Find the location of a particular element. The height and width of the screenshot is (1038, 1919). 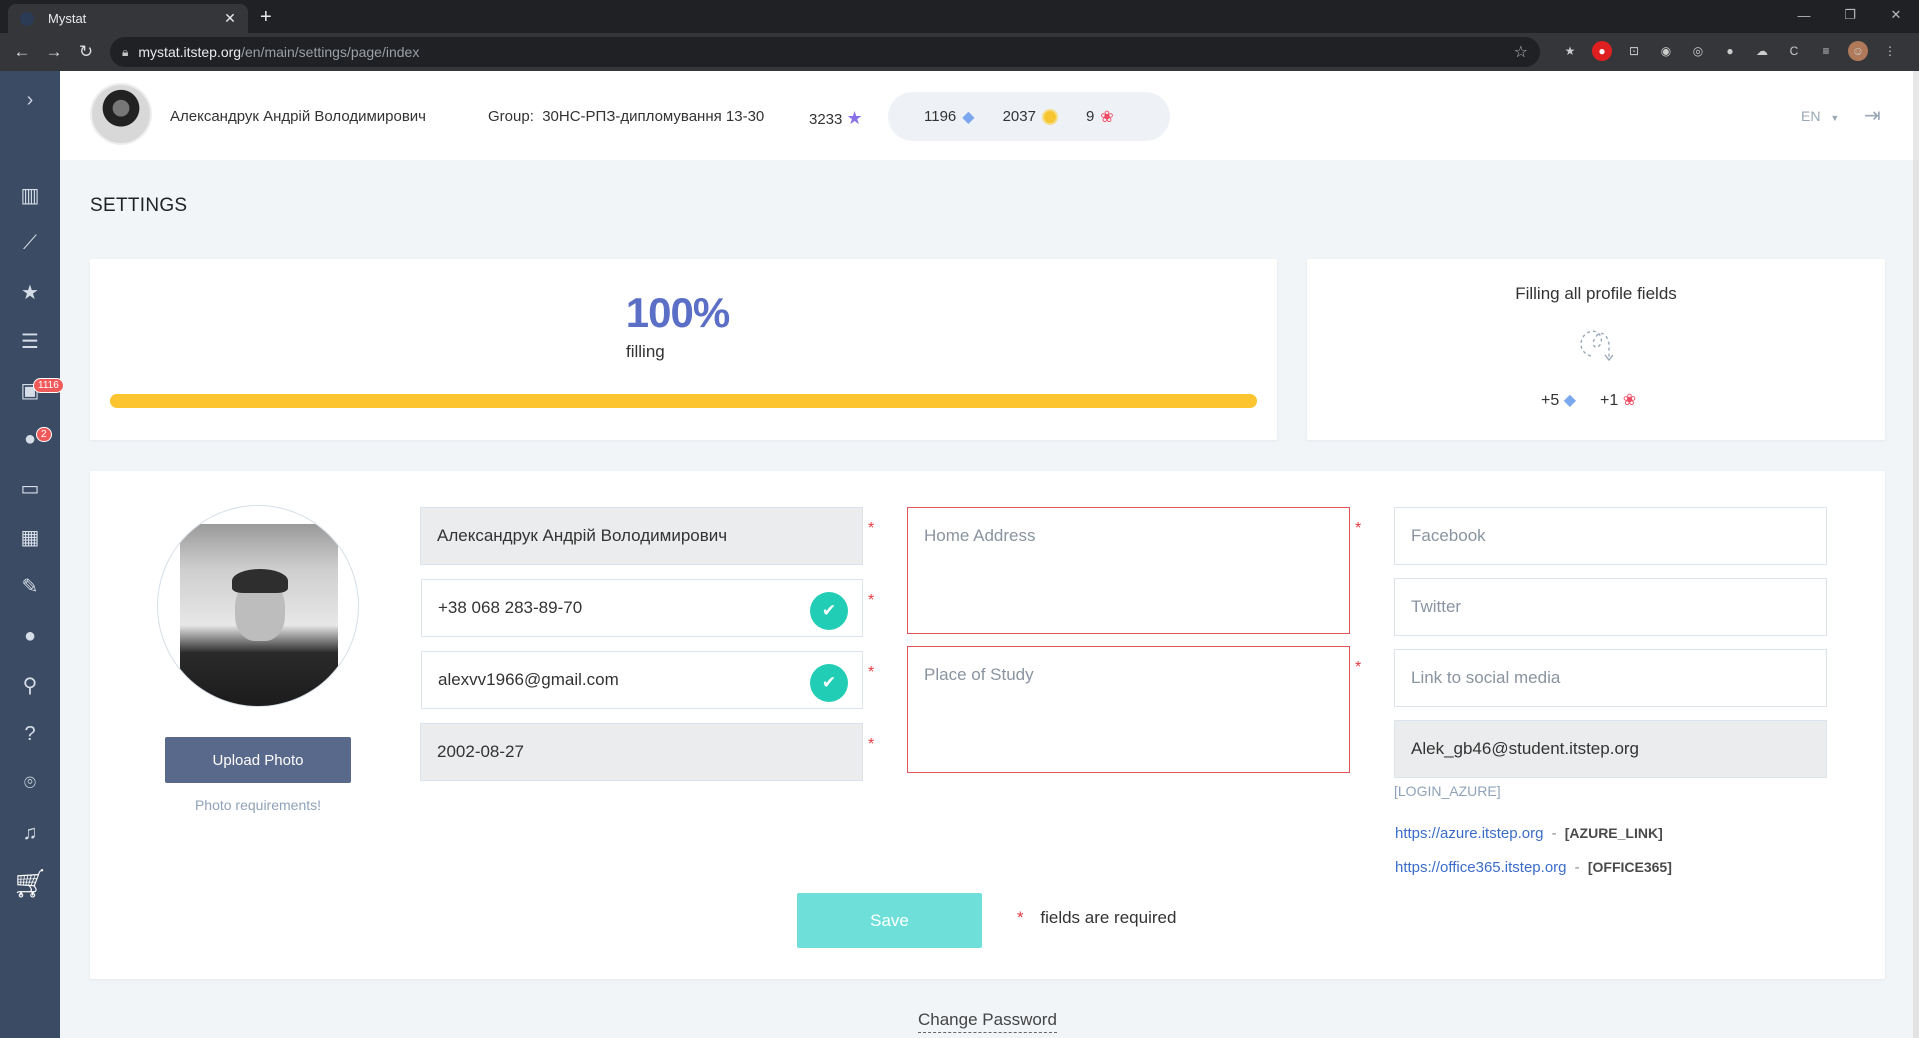

github-icon: ● is located at coordinates (1730, 51).